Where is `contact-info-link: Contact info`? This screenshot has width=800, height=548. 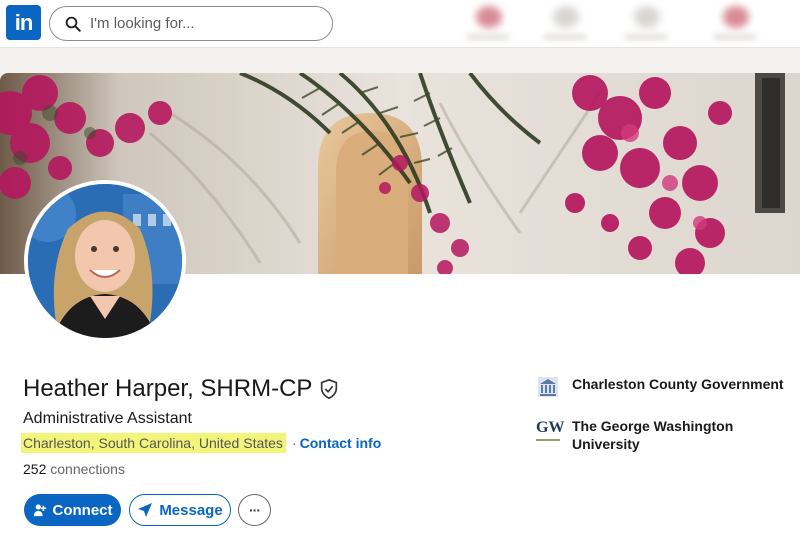 contact-info-link: Contact info is located at coordinates (341, 443).